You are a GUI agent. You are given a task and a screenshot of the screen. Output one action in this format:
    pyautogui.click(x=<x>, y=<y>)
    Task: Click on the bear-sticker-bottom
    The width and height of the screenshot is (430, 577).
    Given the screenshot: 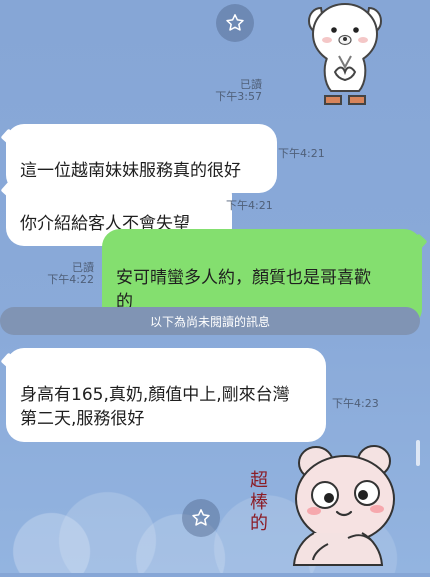 What is the action you would take?
    pyautogui.click(x=340, y=505)
    